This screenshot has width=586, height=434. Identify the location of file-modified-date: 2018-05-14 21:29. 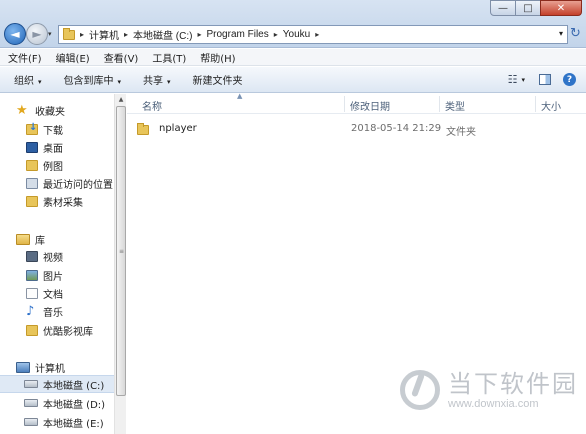
(396, 128).